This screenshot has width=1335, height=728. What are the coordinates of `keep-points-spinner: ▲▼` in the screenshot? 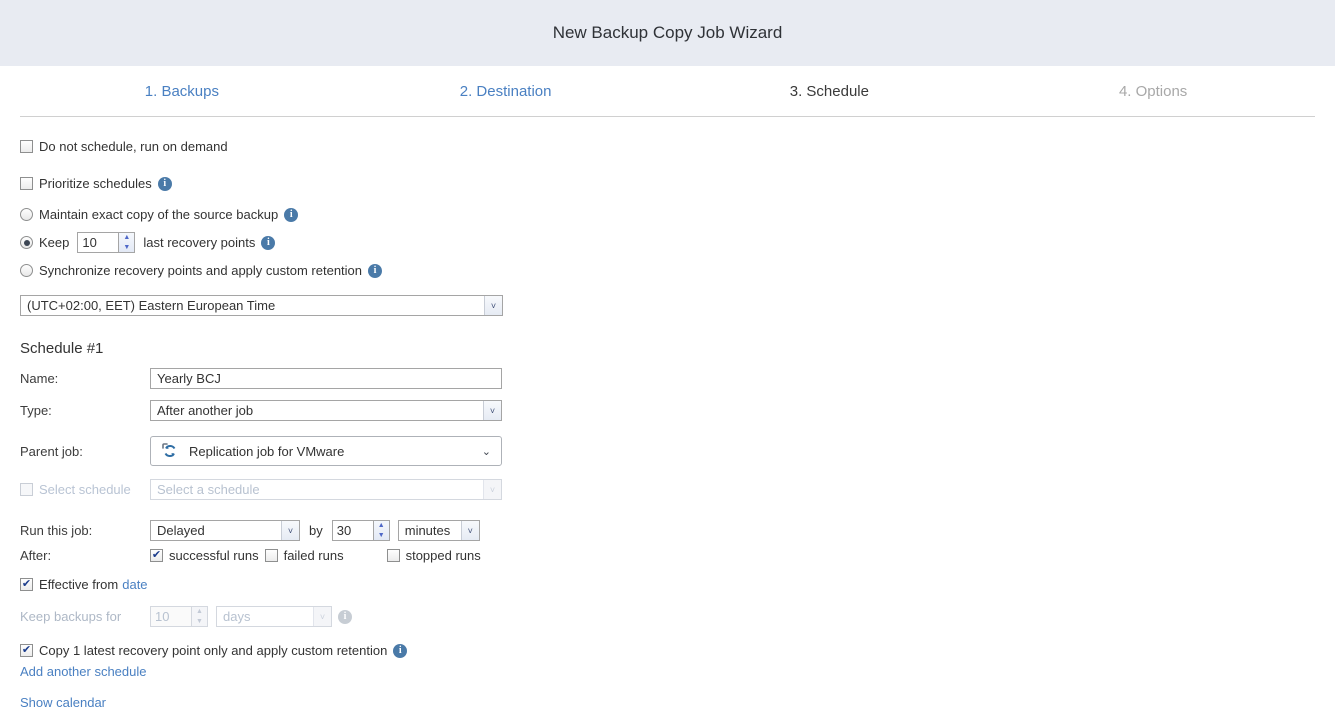 It's located at (106, 242).